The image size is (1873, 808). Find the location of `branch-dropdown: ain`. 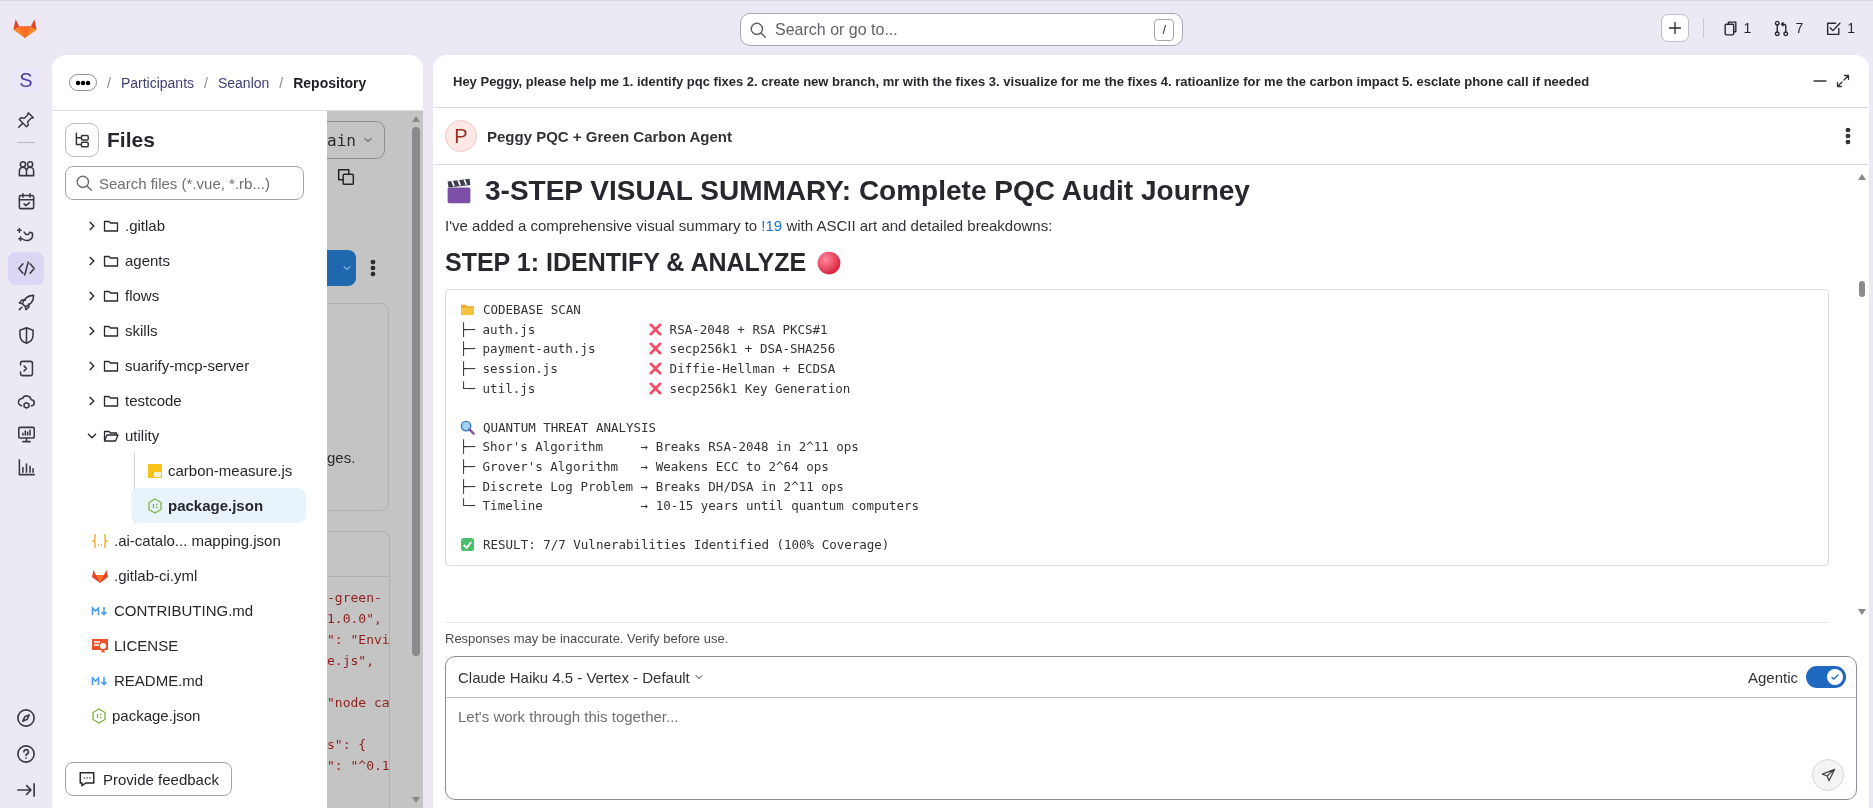

branch-dropdown: ain is located at coordinates (356, 140).